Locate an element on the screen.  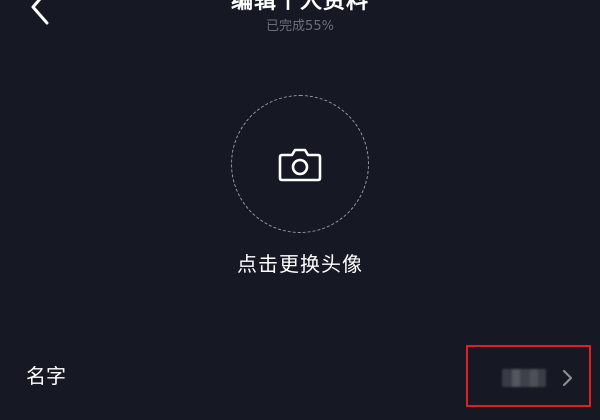
camera-icon is located at coordinates (300, 165).